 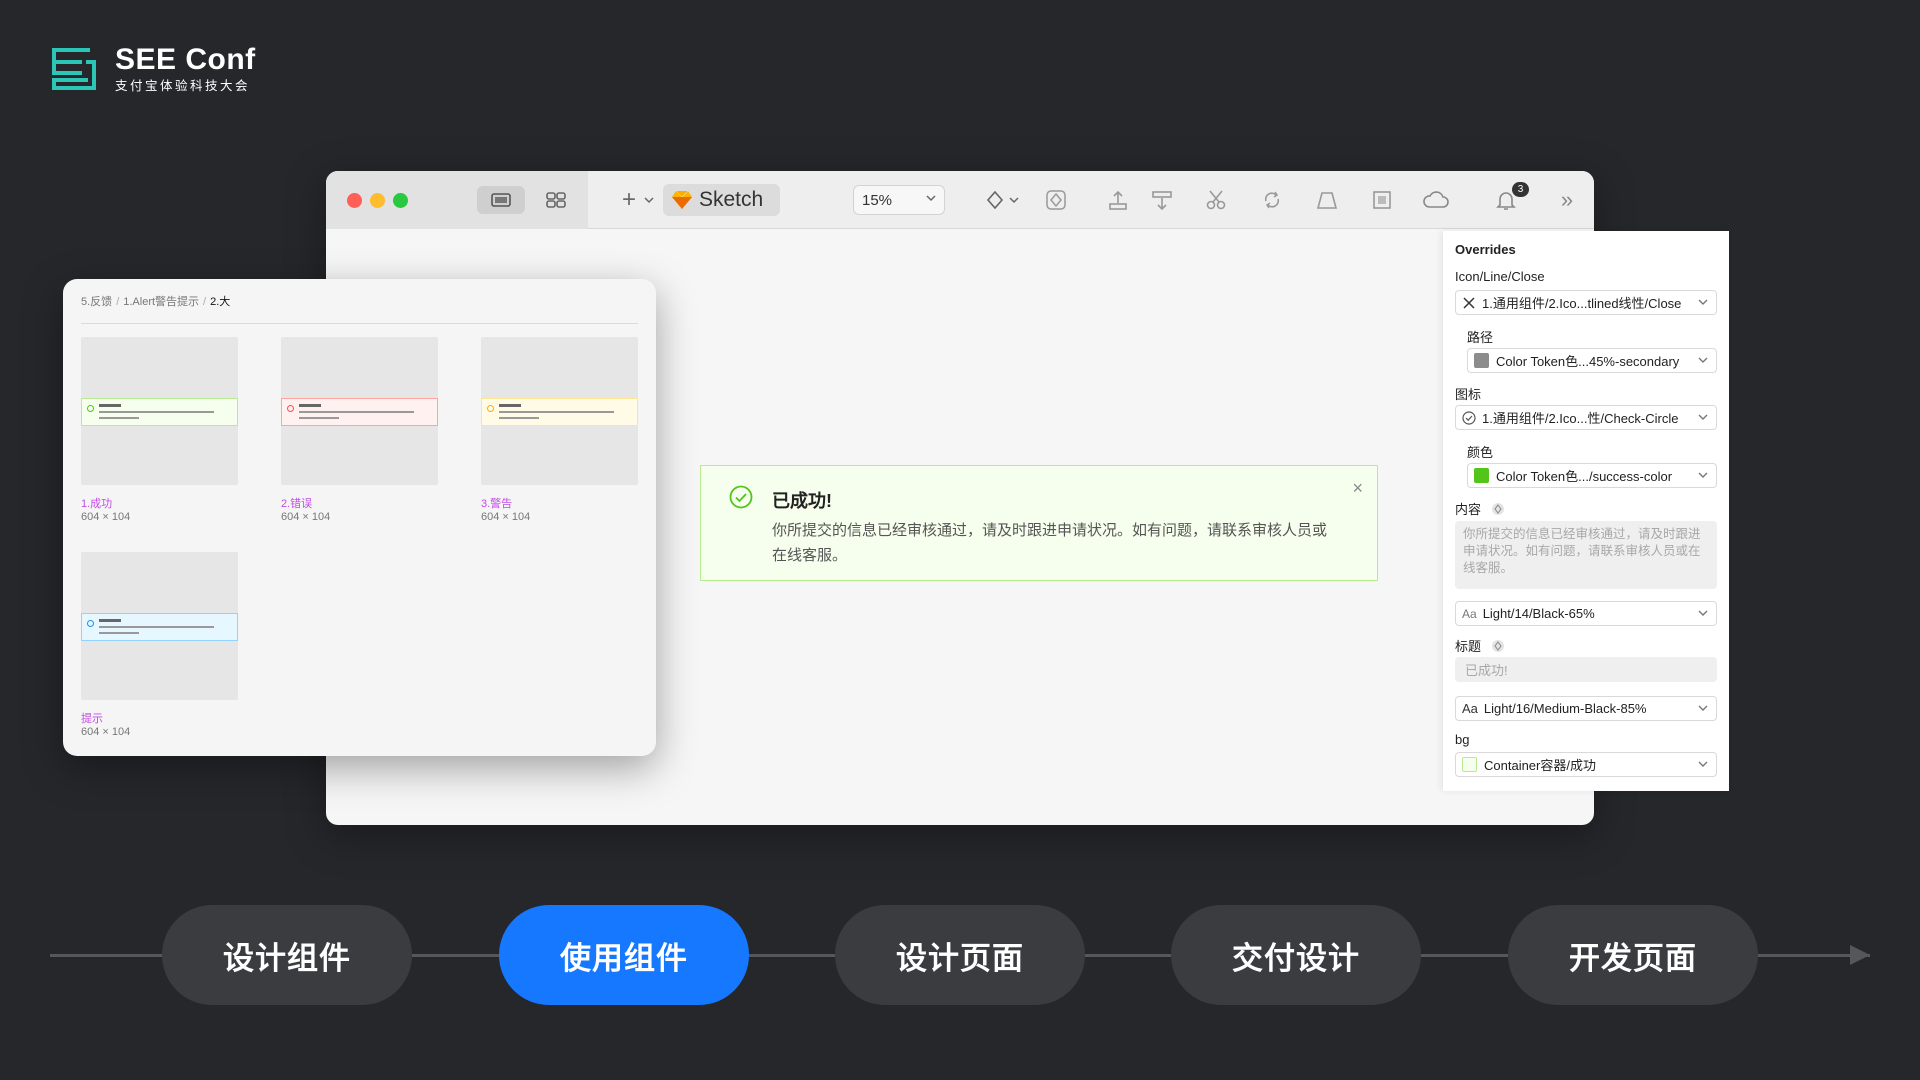 I want to click on symbol-name: 3.警告, so click(x=496, y=503).